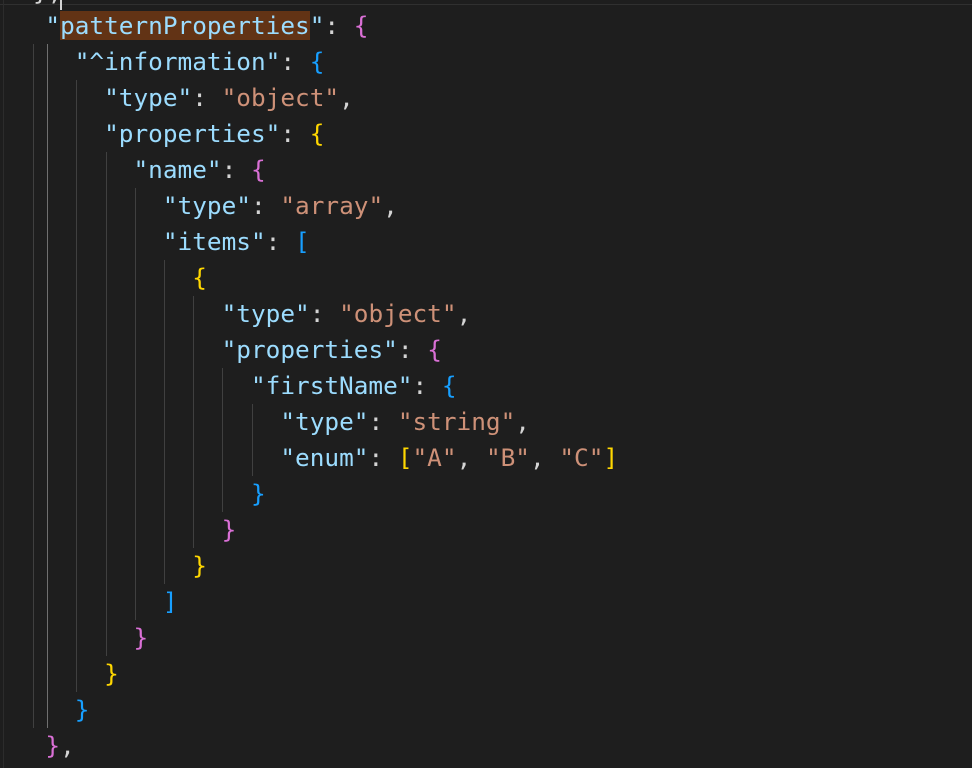 This screenshot has height=768, width=972. I want to click on code-line: "firstName": {, so click(236, 386).